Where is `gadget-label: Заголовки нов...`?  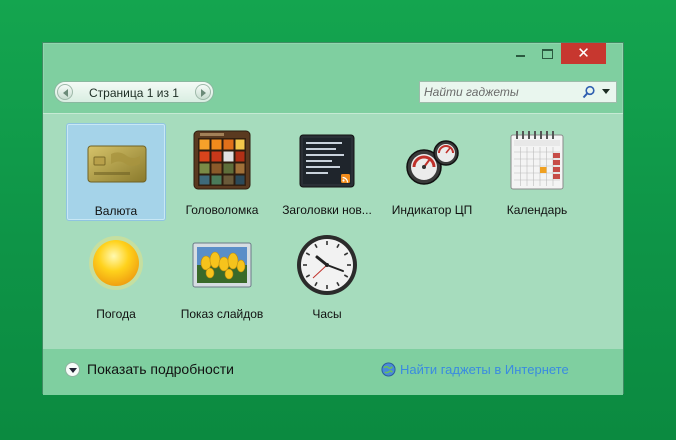
gadget-label: Заголовки нов... is located at coordinates (327, 210).